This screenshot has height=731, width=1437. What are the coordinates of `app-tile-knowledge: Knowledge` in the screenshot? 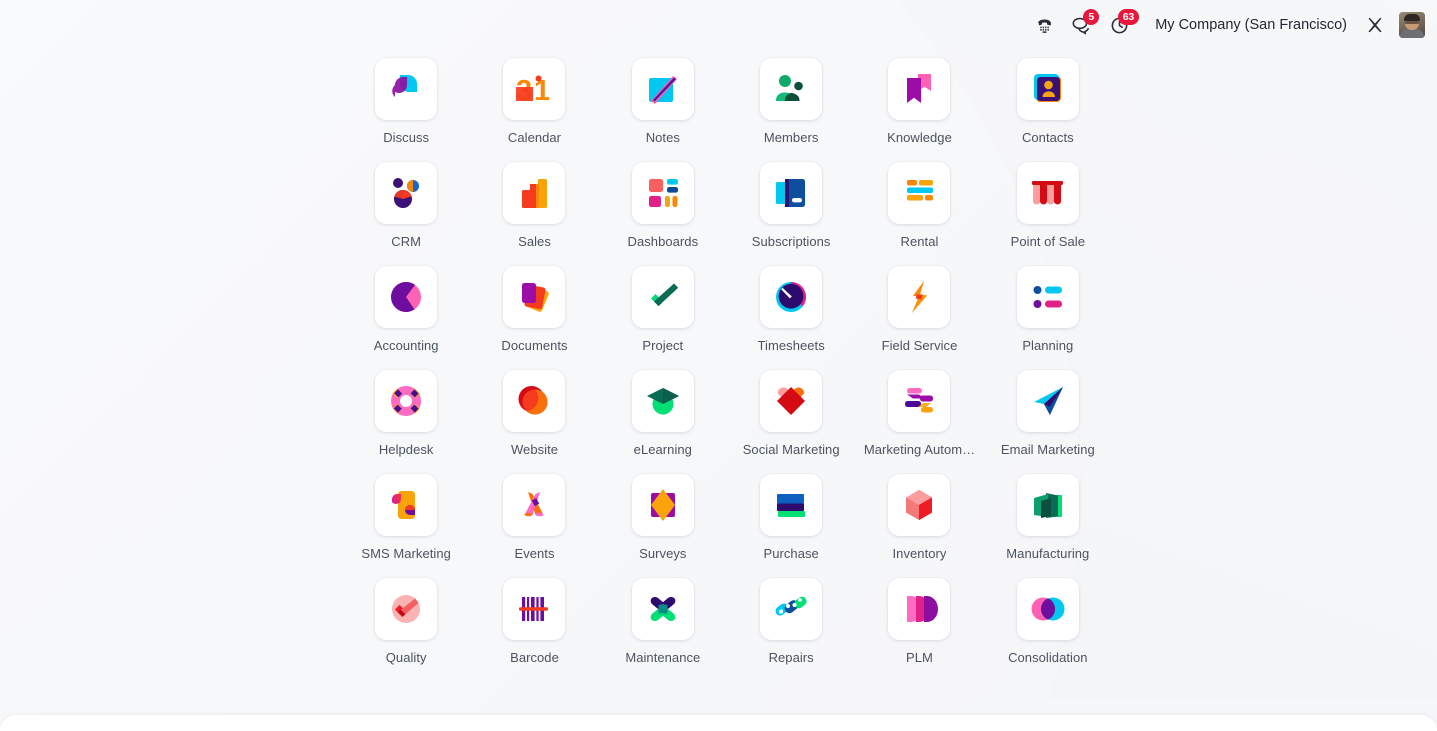 It's located at (919, 99).